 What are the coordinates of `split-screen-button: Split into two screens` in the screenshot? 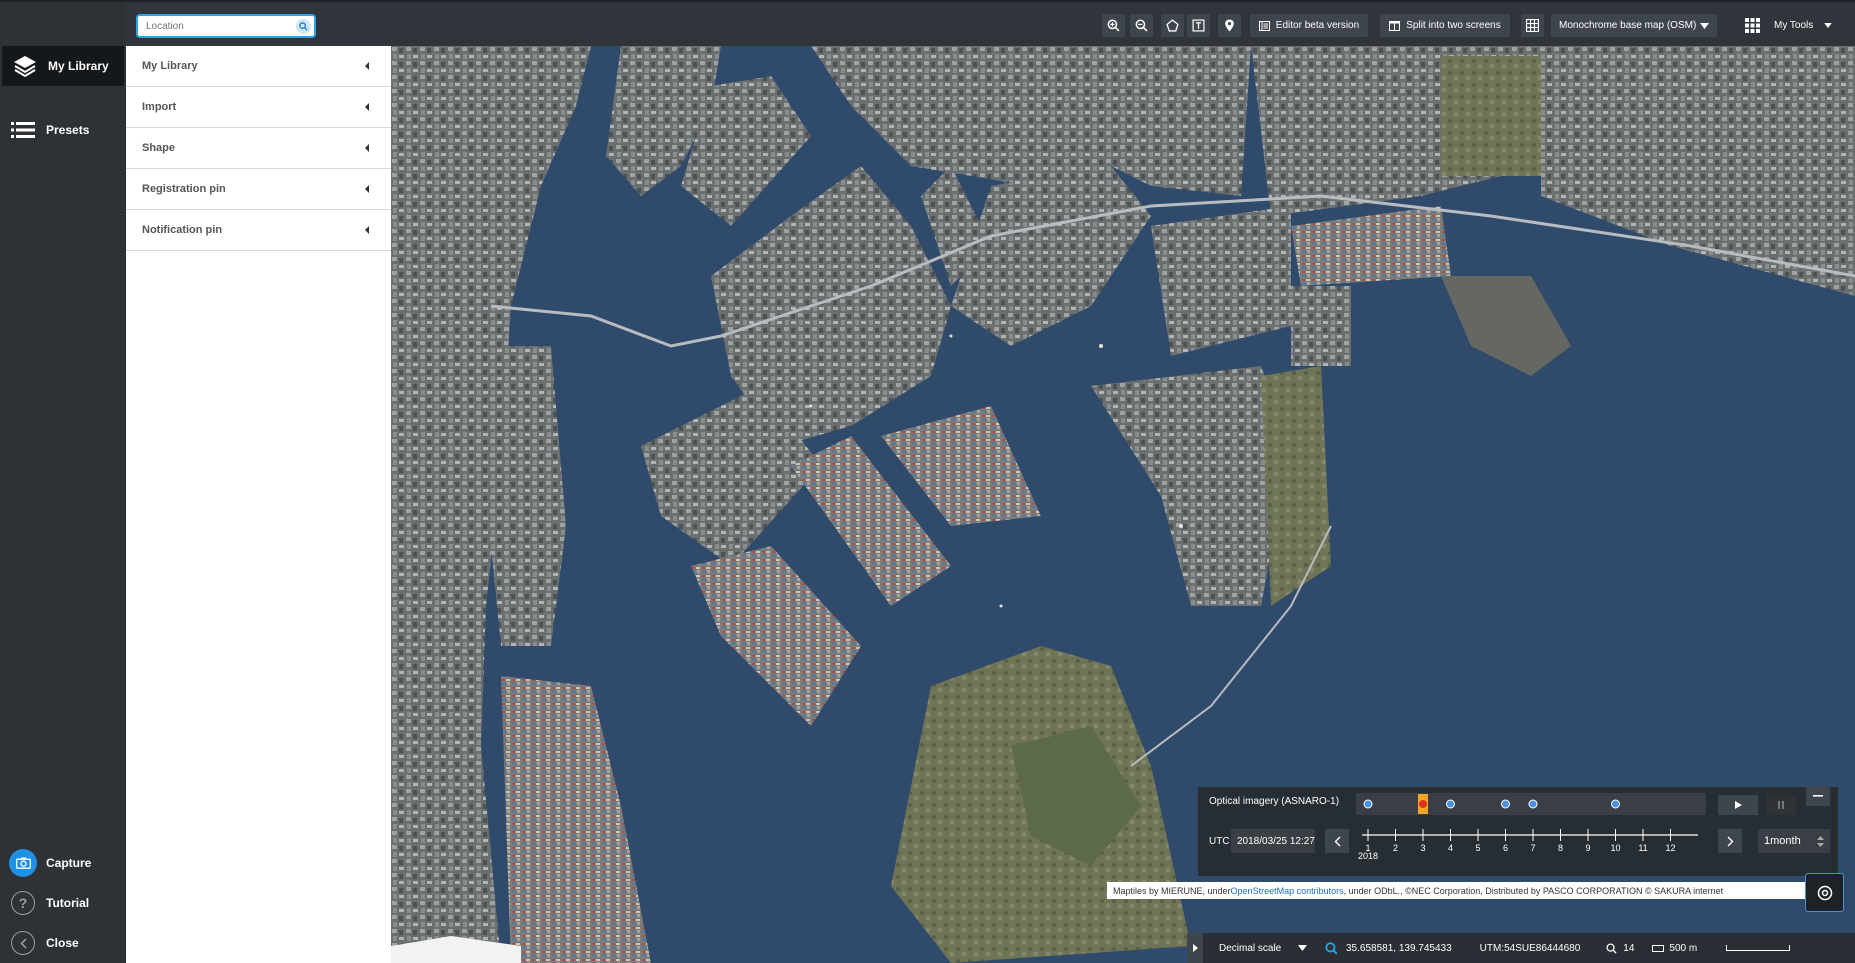 It's located at (1445, 25).